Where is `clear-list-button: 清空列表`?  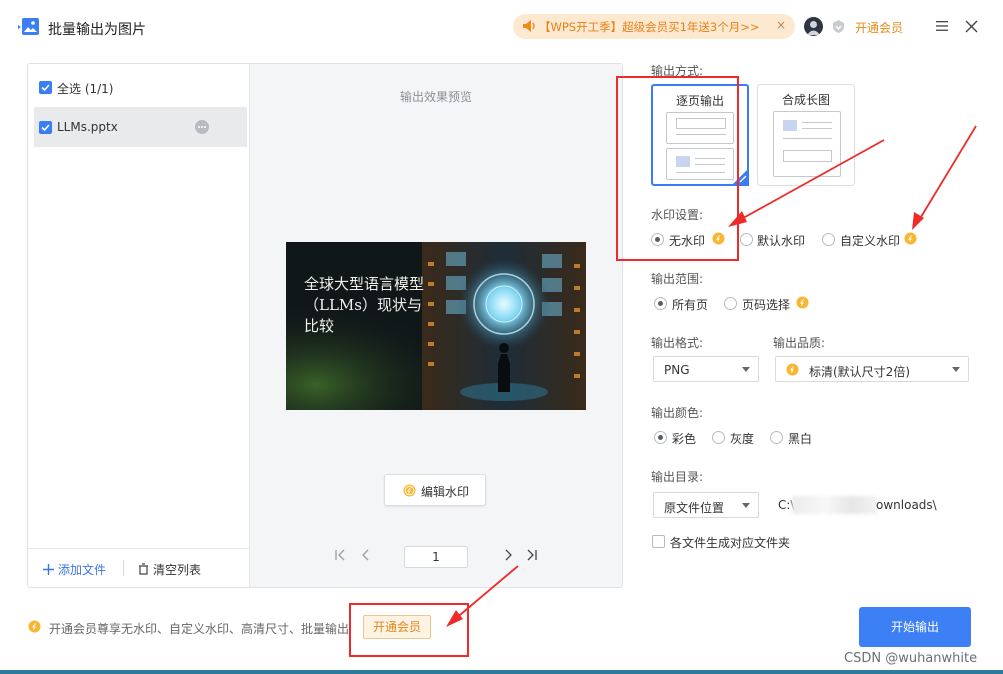
clear-list-button: 清空列表 is located at coordinates (169, 569).